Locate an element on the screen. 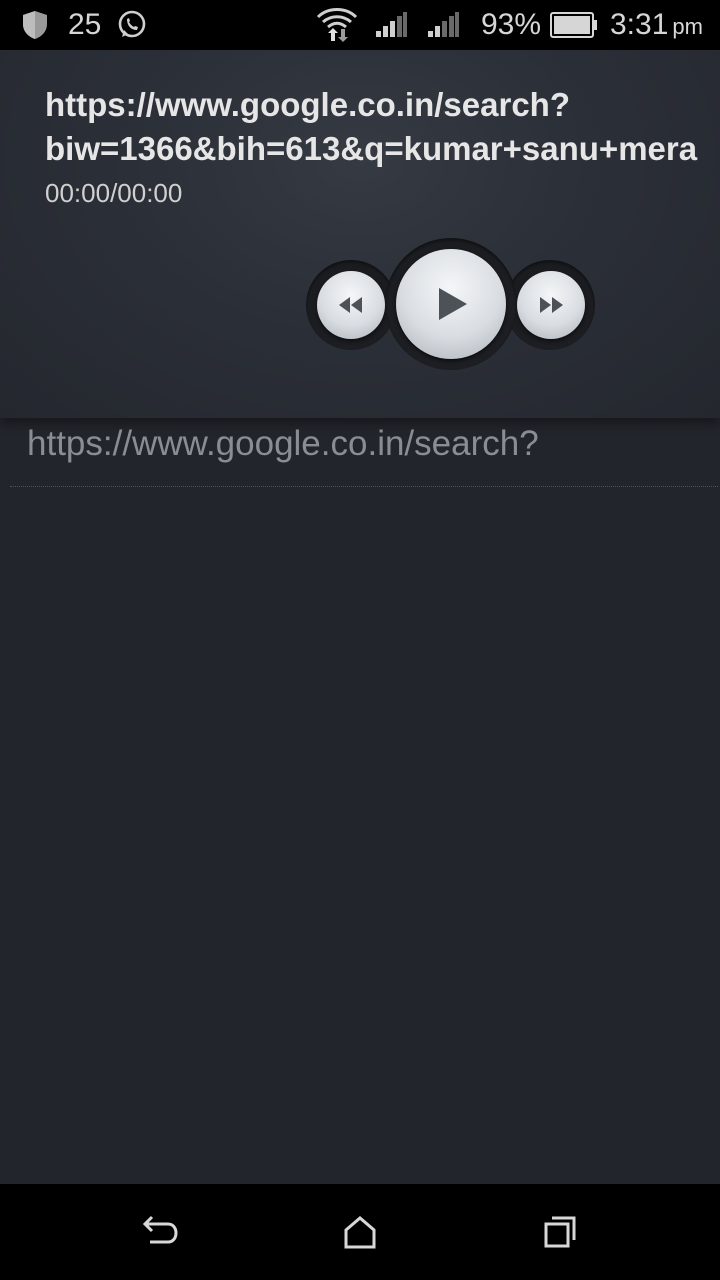  list-item: https://www.google.co.in/search? is located at coordinates (283, 444).